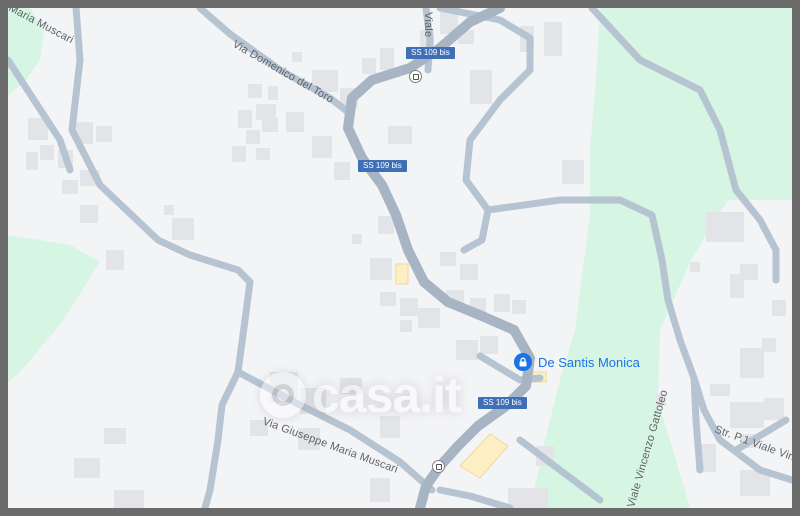 The image size is (800, 516). I want to click on real-estate-agency-pin-icon, so click(523, 362).